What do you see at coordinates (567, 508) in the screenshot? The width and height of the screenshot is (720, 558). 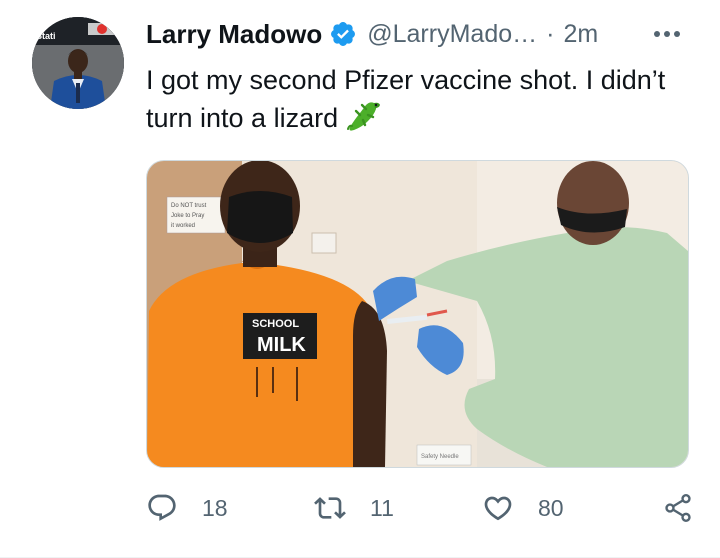 I see `like-button: 80` at bounding box center [567, 508].